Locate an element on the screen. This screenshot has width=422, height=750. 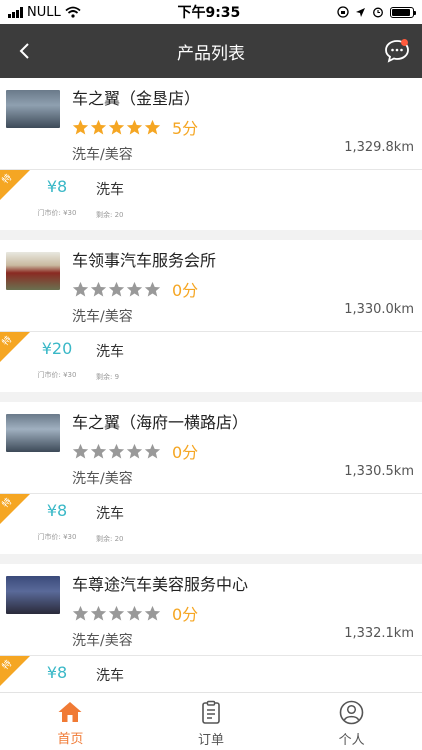
tab-orders: 订单 is located at coordinates (211, 721).